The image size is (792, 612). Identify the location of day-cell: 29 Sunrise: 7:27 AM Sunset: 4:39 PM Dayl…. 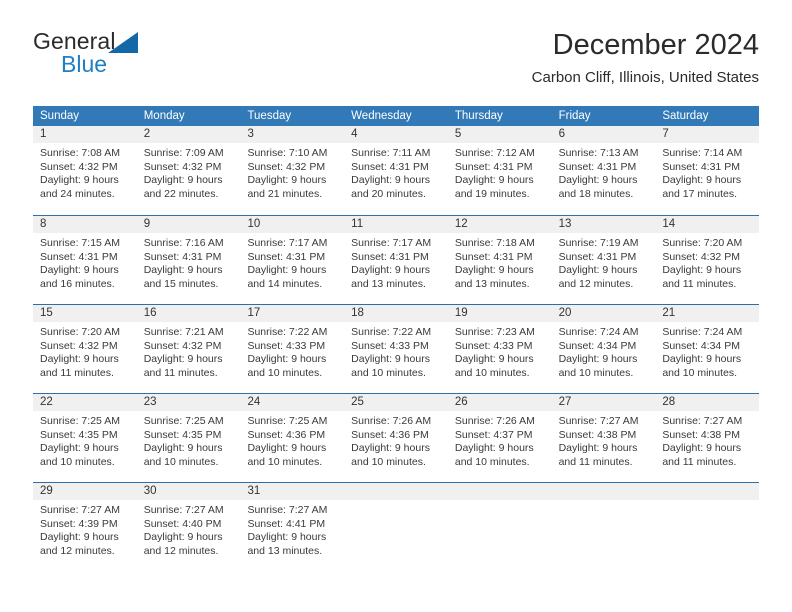
(85, 527).